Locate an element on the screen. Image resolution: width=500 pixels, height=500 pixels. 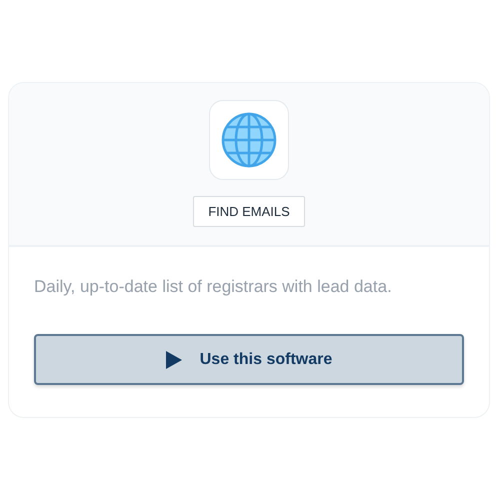
play-icon is located at coordinates (174, 359).